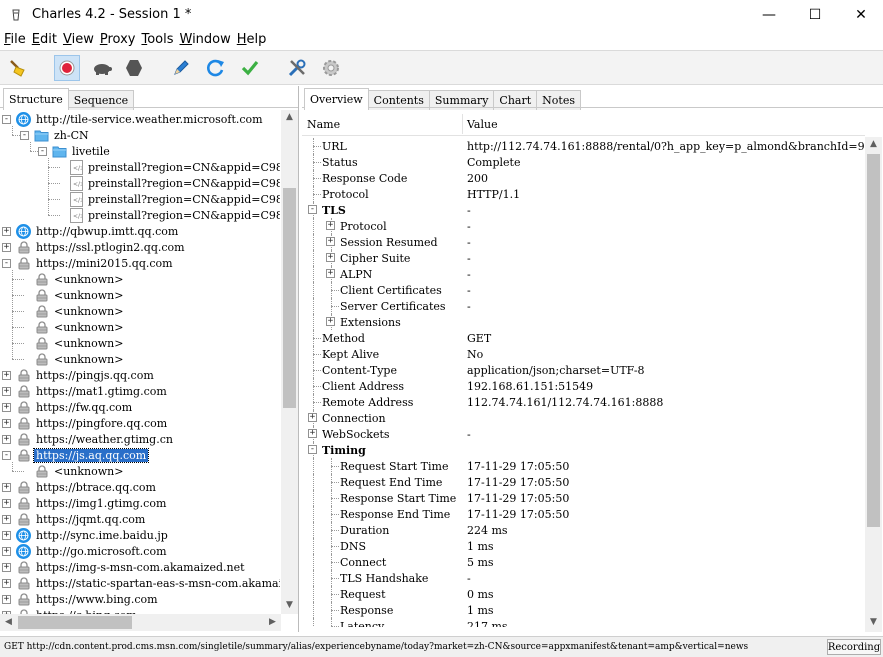  I want to click on tree-node: https://c.bing.com, so click(77, 610).